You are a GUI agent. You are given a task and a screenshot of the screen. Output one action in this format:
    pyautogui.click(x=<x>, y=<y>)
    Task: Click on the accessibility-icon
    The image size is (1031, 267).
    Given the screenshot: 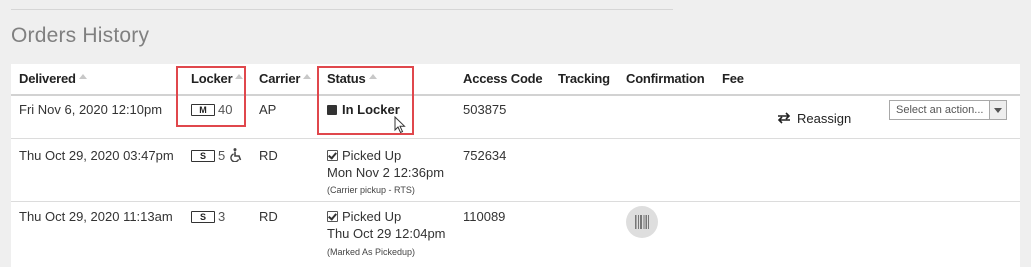 What is the action you would take?
    pyautogui.click(x=236, y=155)
    